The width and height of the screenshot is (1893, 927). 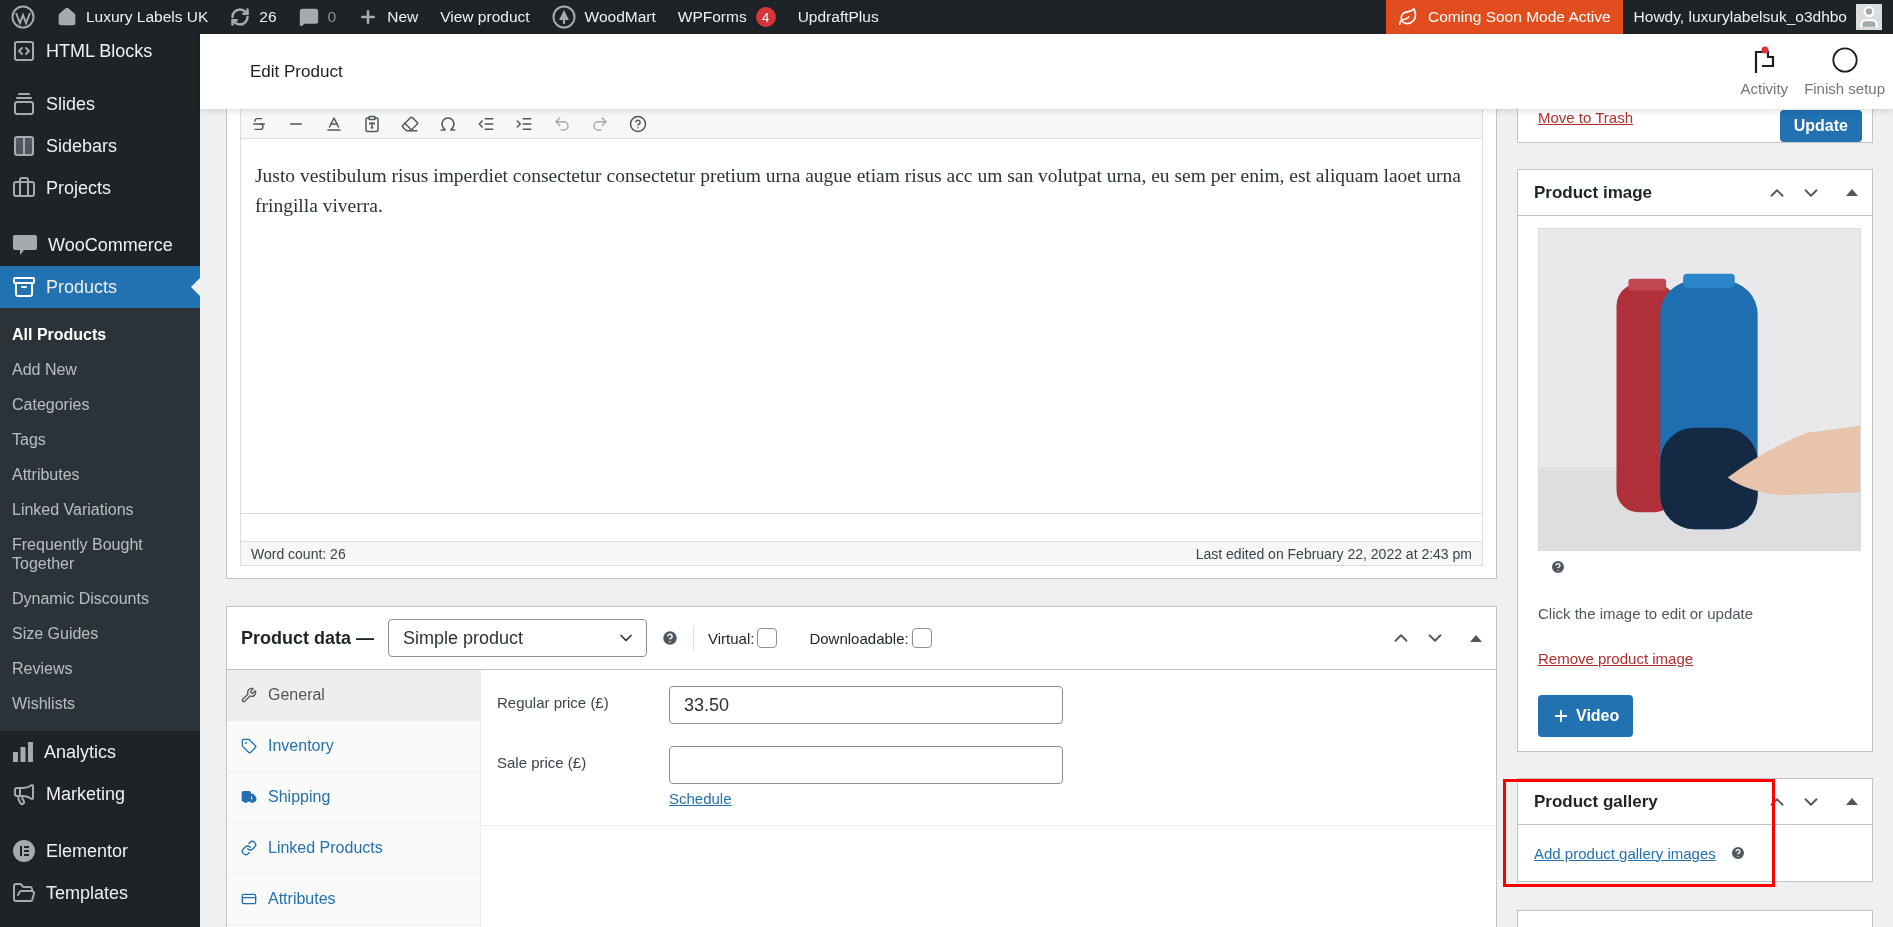 What do you see at coordinates (334, 123) in the screenshot?
I see `text-color-icon` at bounding box center [334, 123].